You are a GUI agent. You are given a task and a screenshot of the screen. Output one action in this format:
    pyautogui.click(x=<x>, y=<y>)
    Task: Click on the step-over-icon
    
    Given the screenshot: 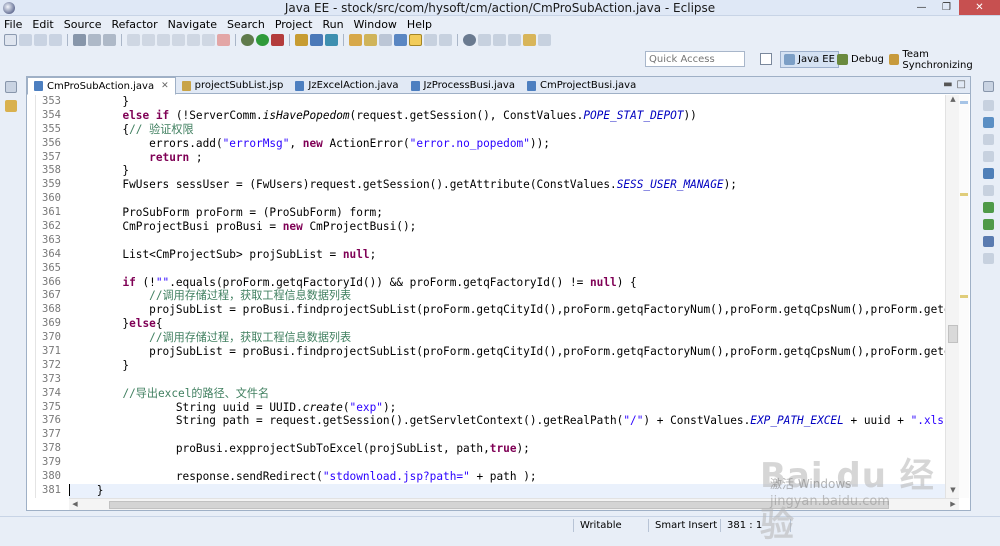 What is the action you would take?
    pyautogui.click(x=178, y=40)
    